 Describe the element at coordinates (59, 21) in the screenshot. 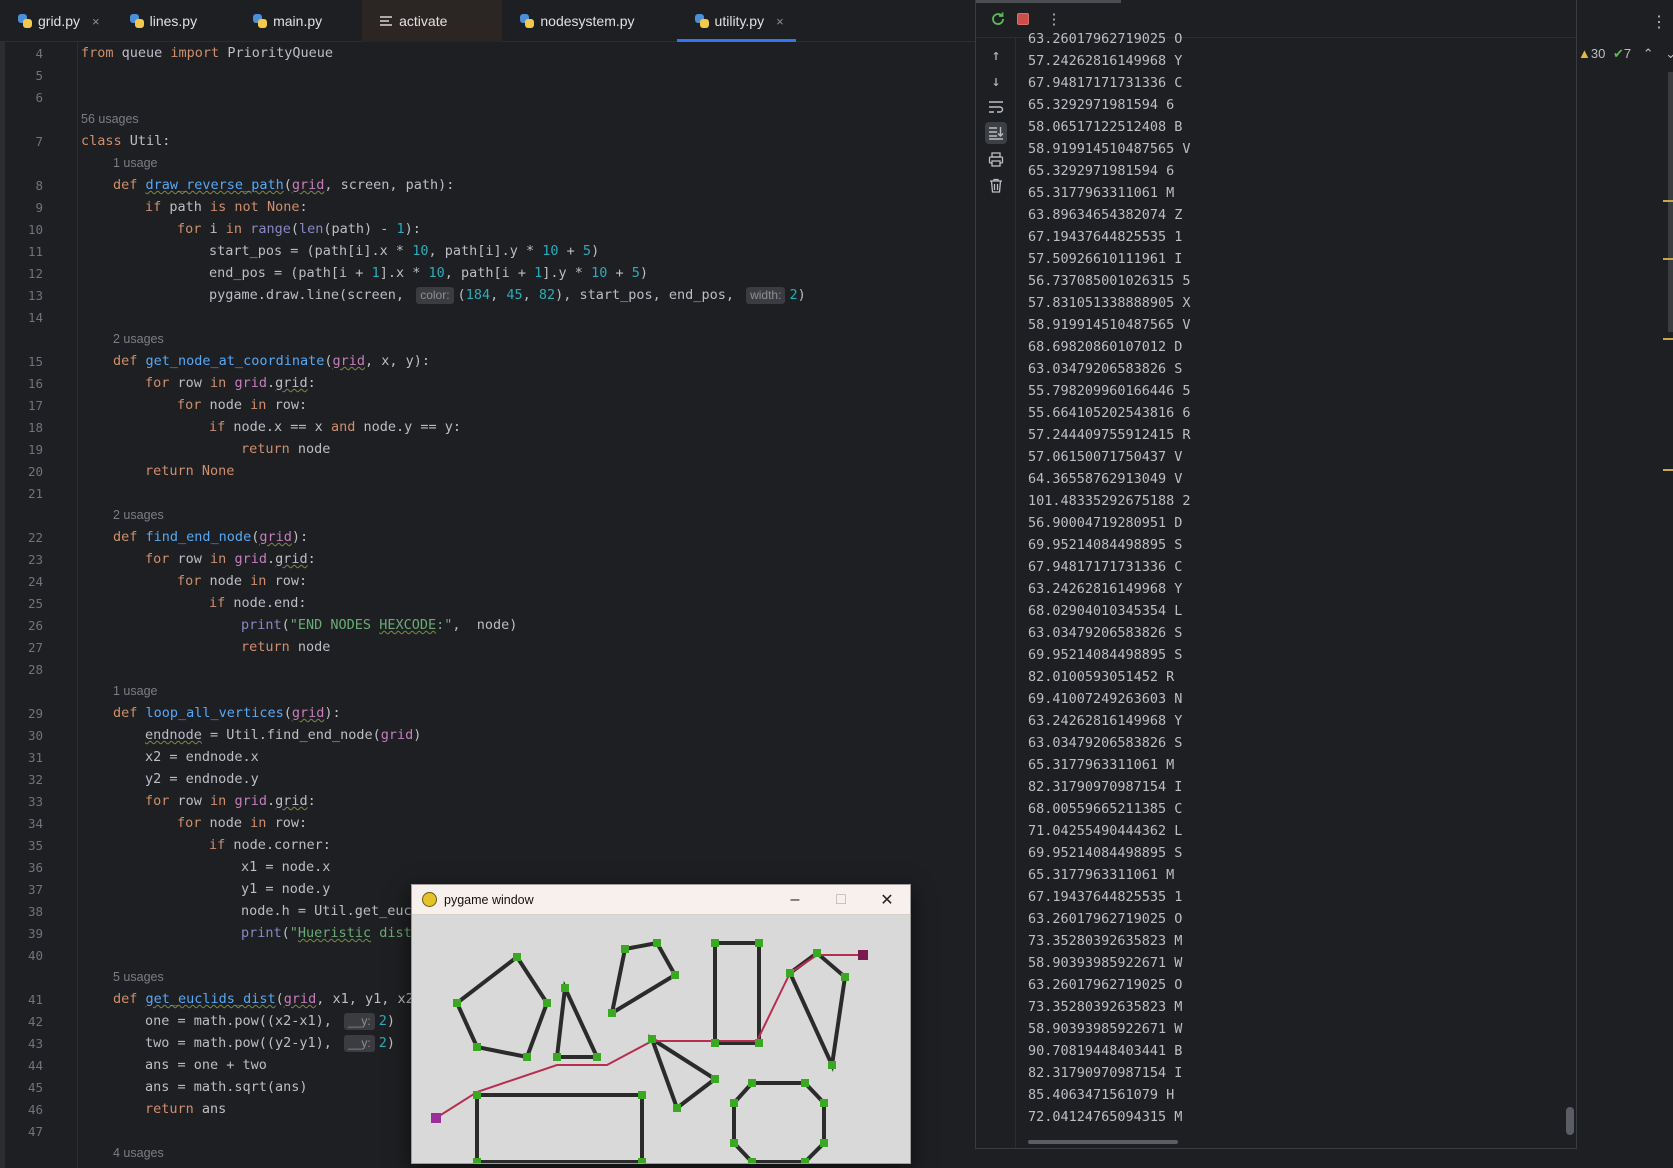

I see `tab-label: grid.py` at that location.